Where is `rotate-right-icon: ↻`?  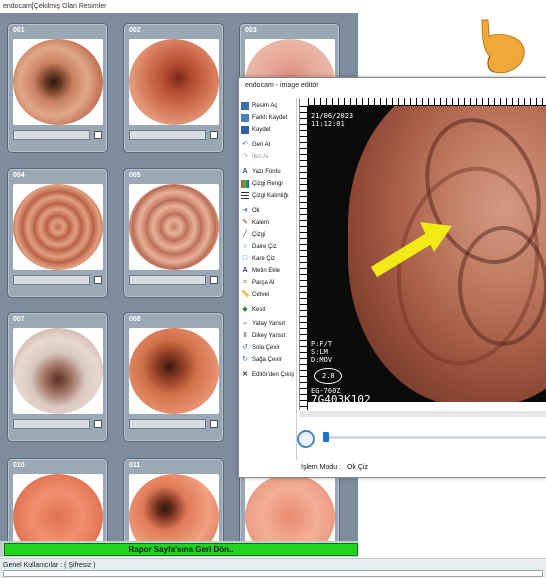
rotate-right-icon: ↻ is located at coordinates (245, 359).